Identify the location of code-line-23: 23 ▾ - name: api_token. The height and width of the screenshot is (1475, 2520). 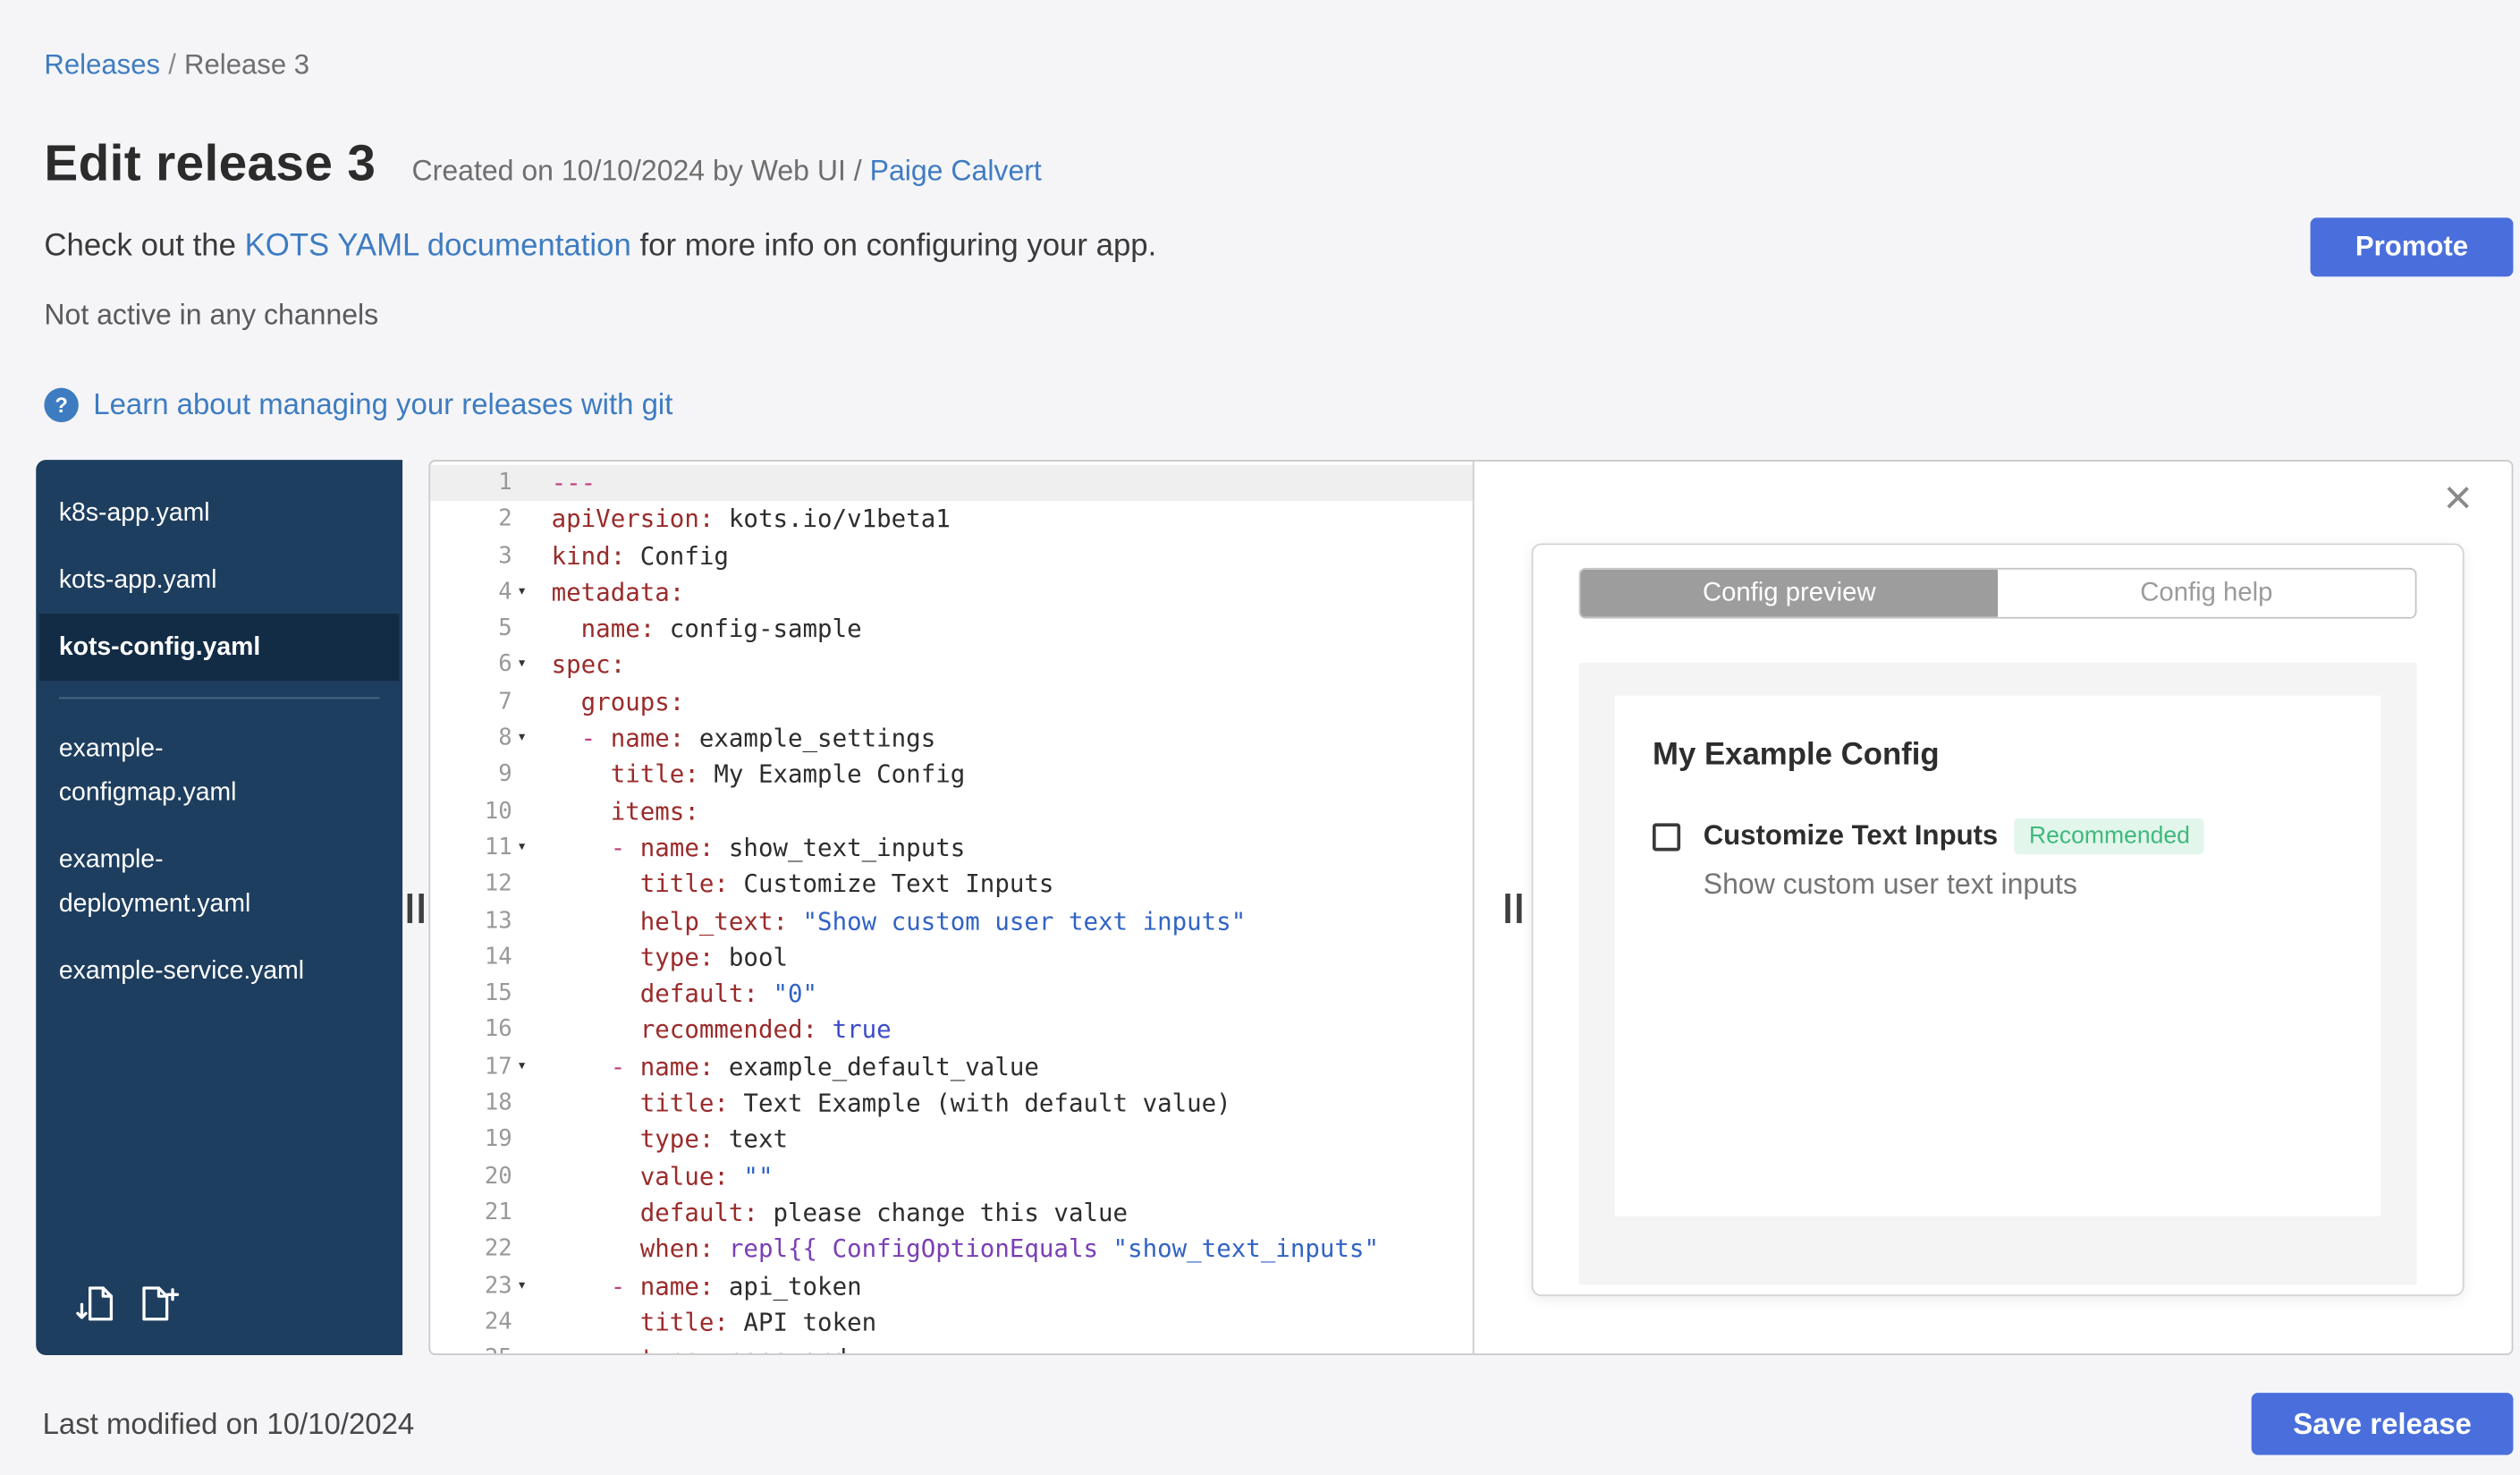
(951, 1285).